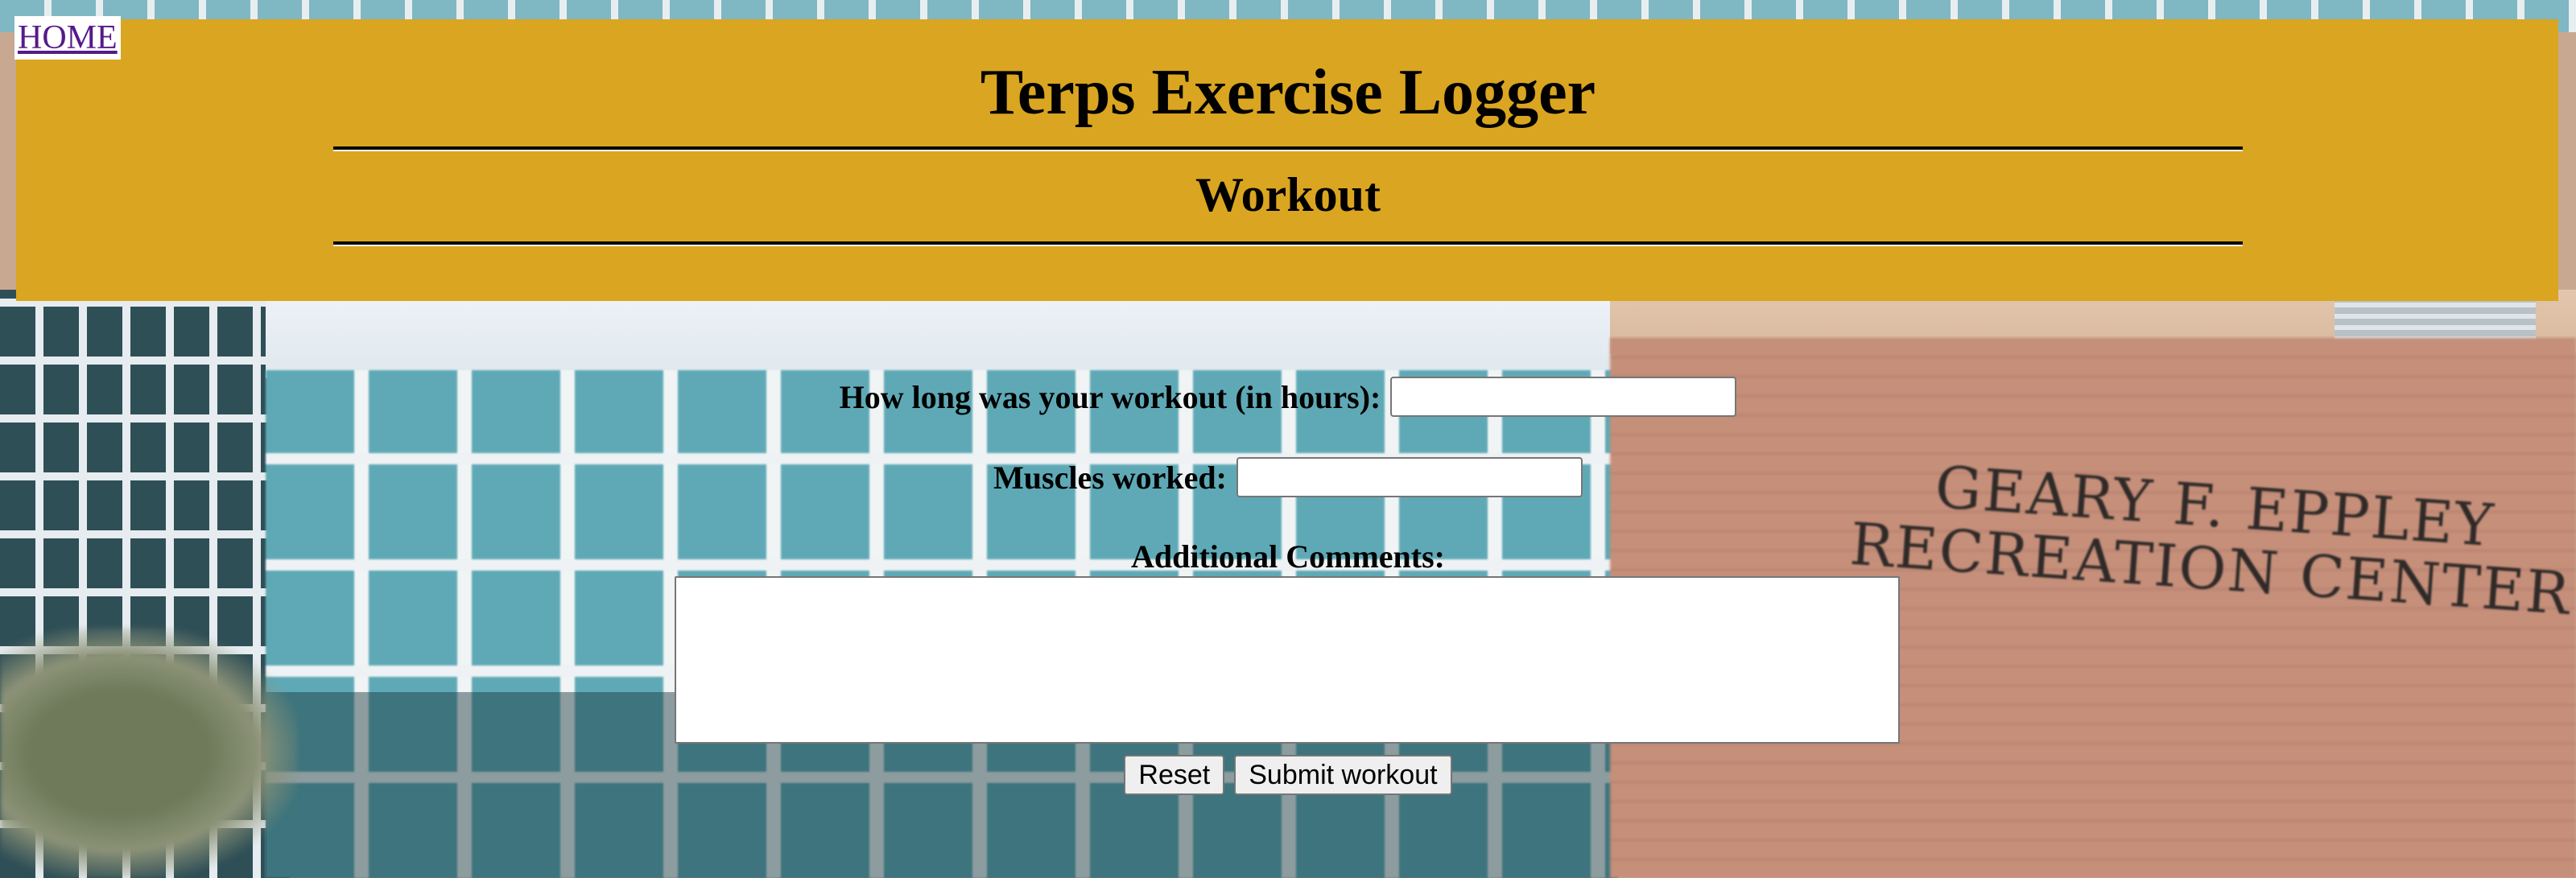  I want to click on comments-textarea, so click(1287, 660).